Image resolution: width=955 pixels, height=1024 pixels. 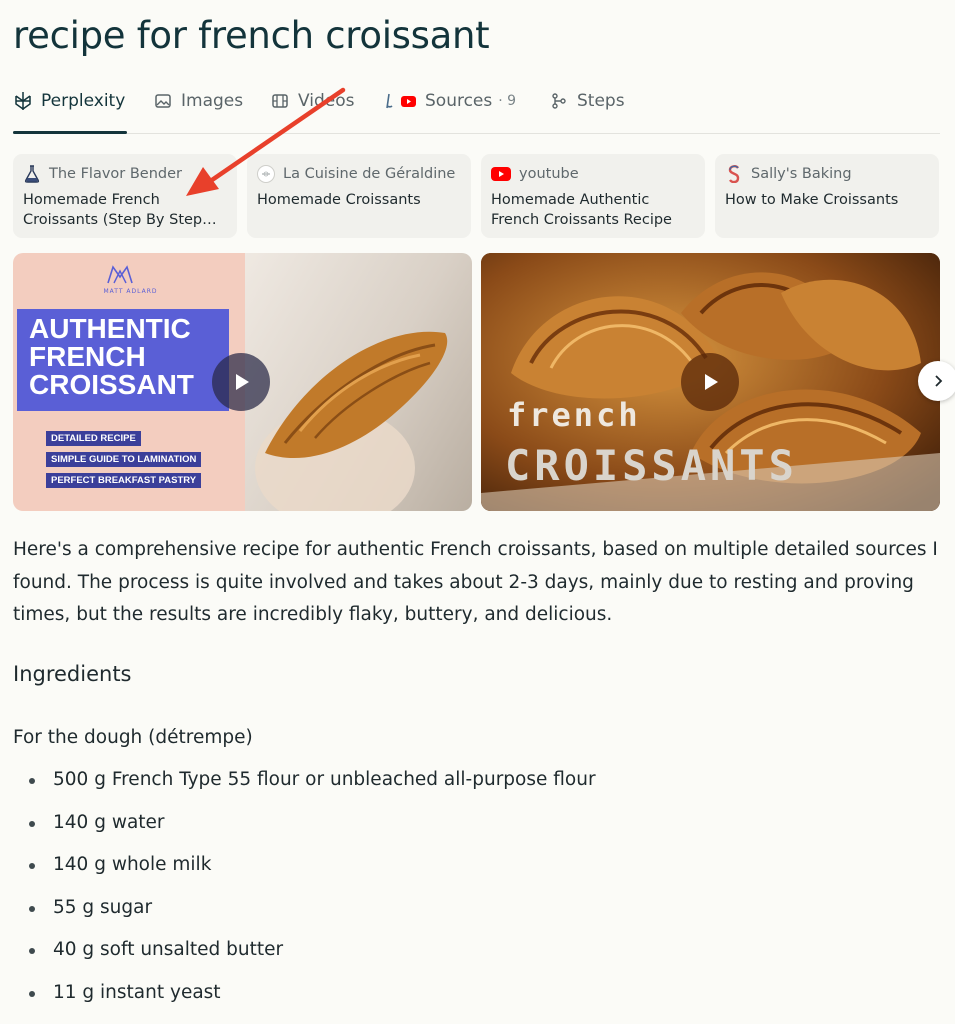 What do you see at coordinates (574, 415) in the screenshot?
I see `overlay-text-small: french` at bounding box center [574, 415].